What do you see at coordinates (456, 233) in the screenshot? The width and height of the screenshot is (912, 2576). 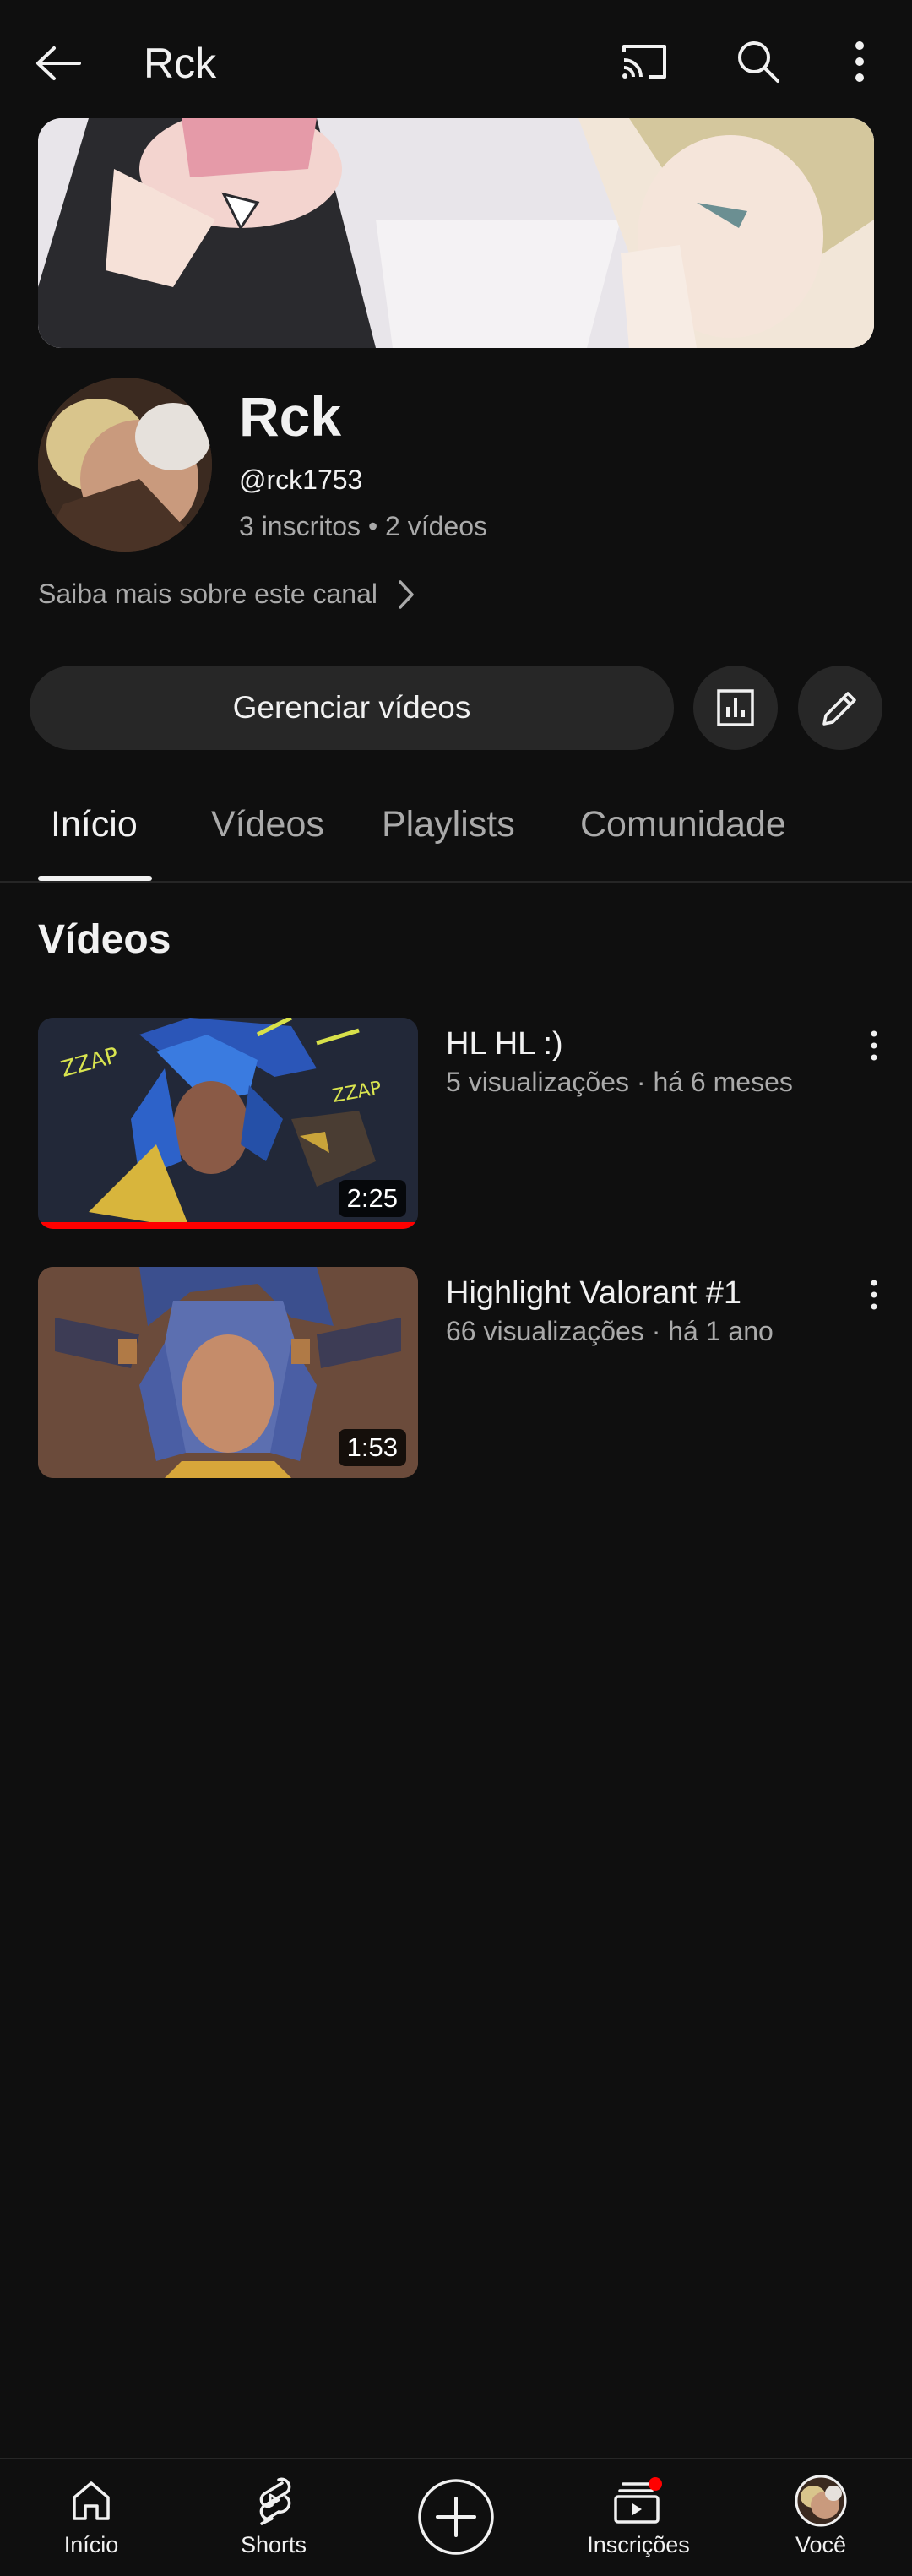 I see `channel-banner` at bounding box center [456, 233].